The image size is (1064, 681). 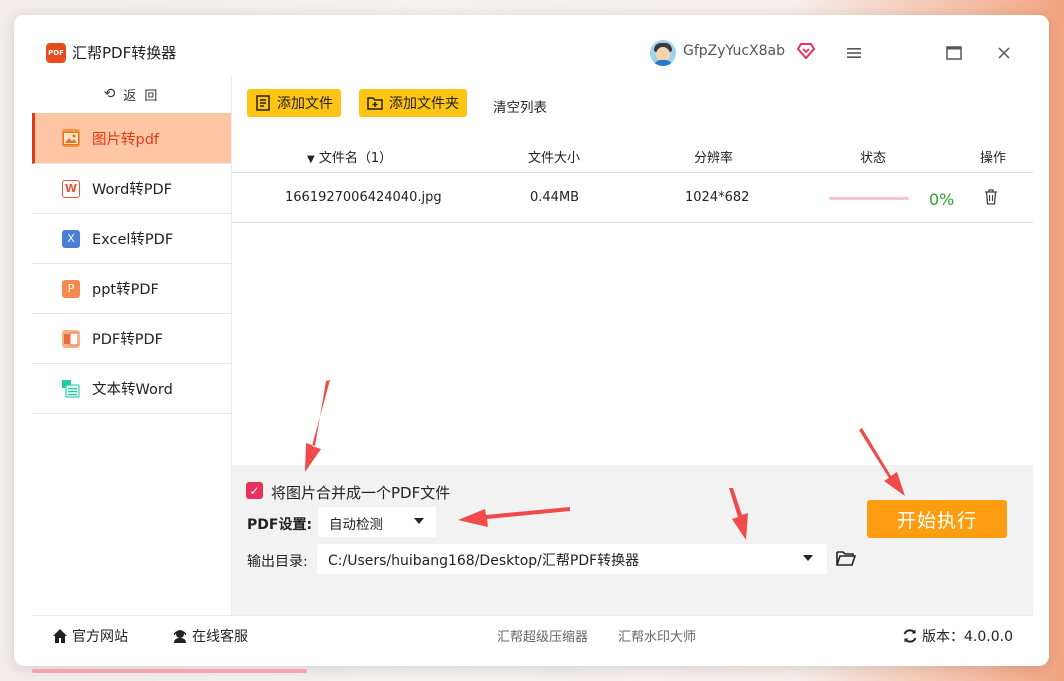 What do you see at coordinates (806, 51) in the screenshot?
I see `vip-diamond-icon` at bounding box center [806, 51].